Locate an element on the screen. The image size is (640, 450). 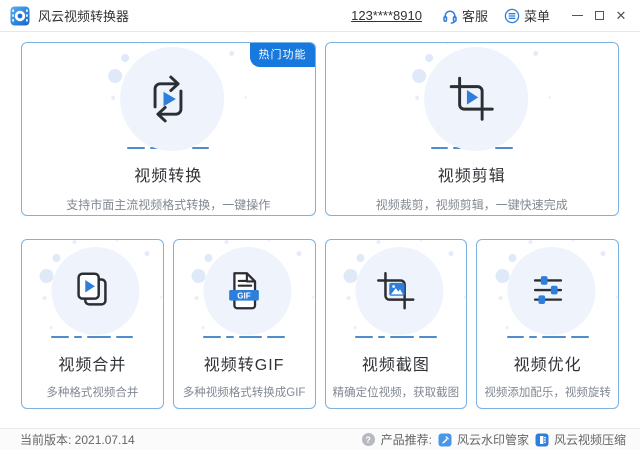
statusbar: 当前版本: 2021.07.14 ? 产品推荐: 风云水印管家 风云视频压缩 is located at coordinates (320, 439).